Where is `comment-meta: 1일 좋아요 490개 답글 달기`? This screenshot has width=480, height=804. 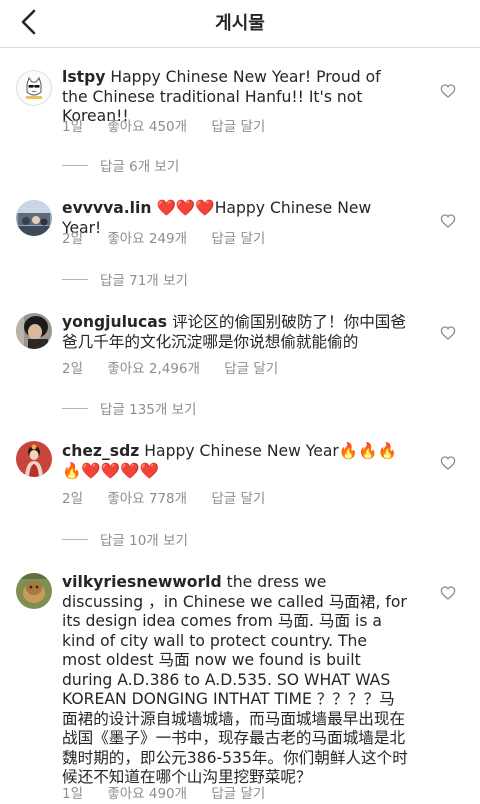 comment-meta: 1일 좋아요 490개 답글 달기 is located at coordinates (173, 792).